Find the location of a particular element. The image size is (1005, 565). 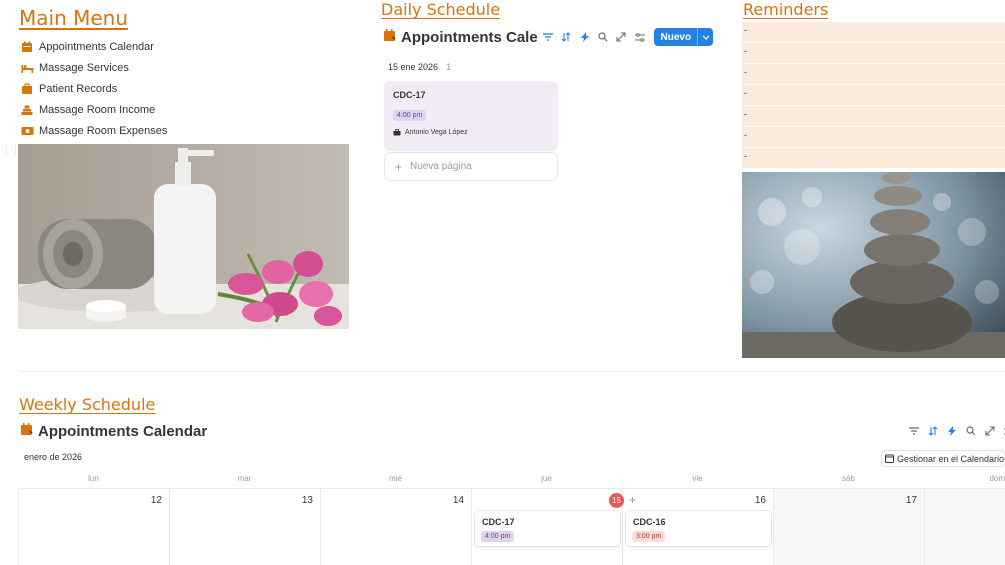

event-title: CDC-17 is located at coordinates (498, 522).